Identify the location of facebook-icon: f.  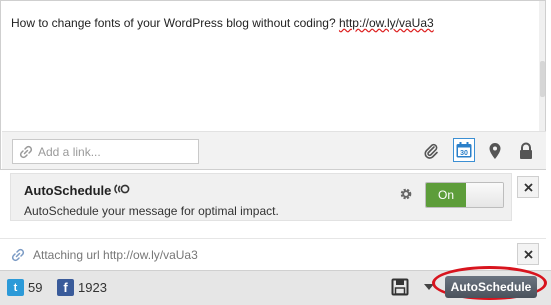
(65, 287).